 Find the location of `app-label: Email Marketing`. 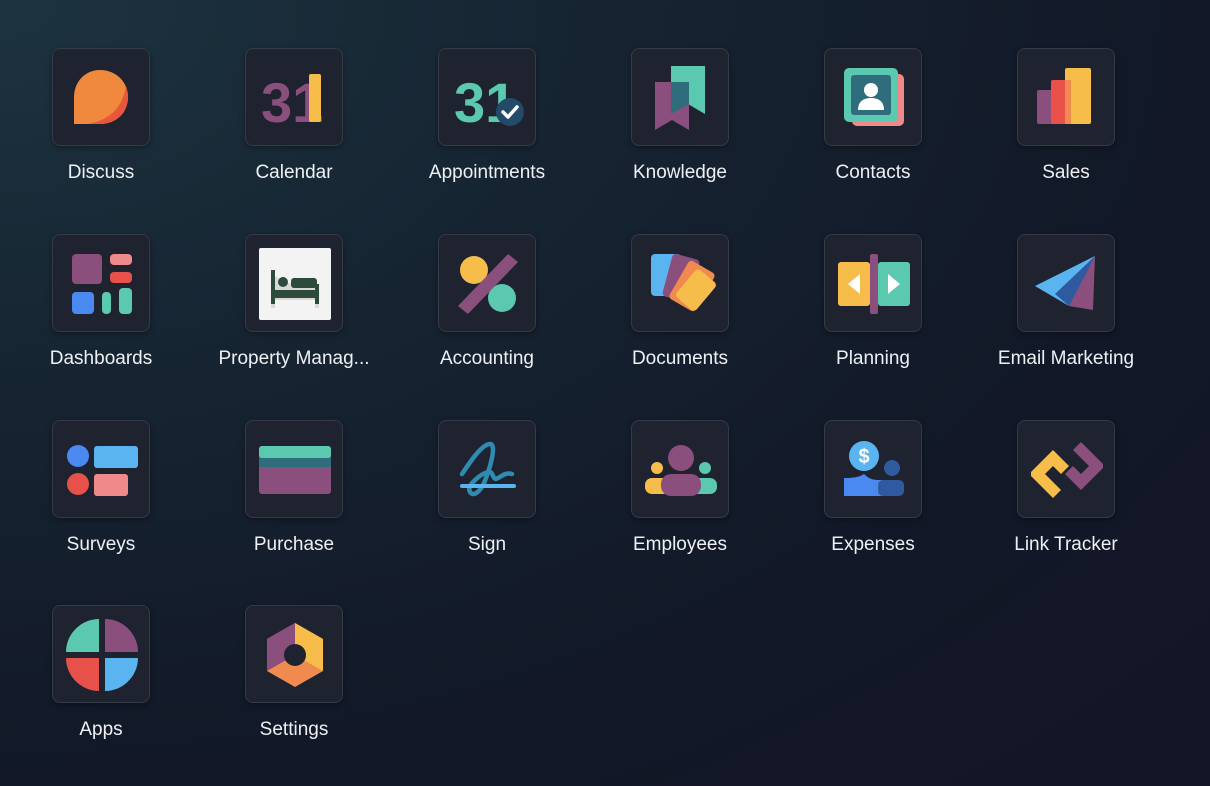

app-label: Email Marketing is located at coordinates (1066, 358).